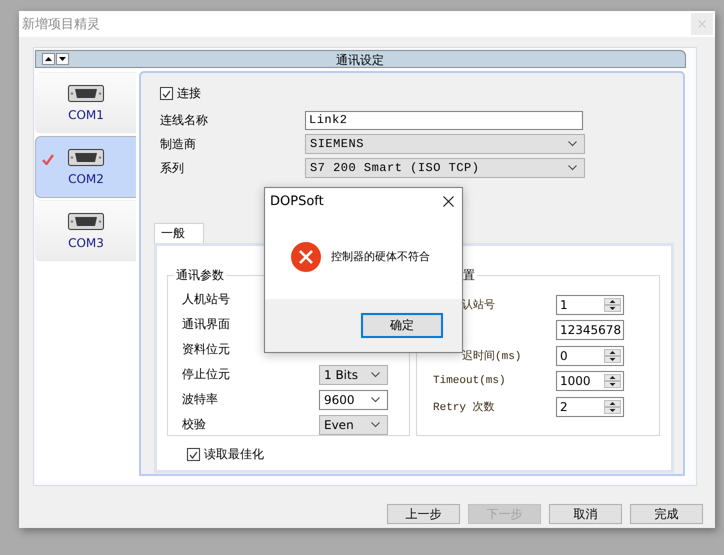 The width and height of the screenshot is (724, 555). I want to click on scroll-up-button, so click(48, 59).